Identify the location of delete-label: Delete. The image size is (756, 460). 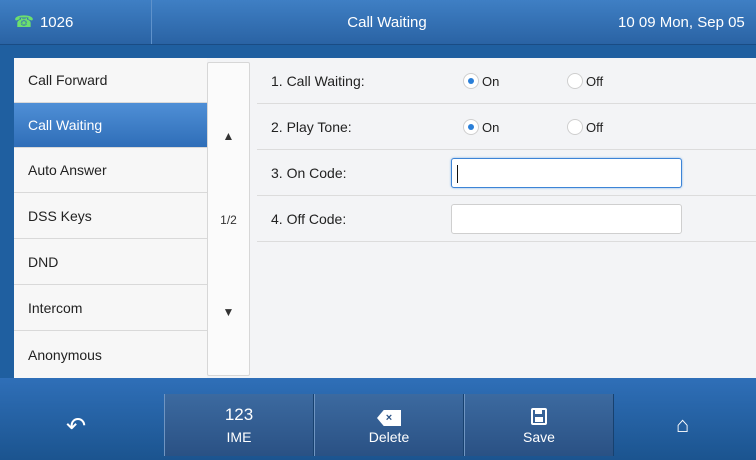
(389, 437).